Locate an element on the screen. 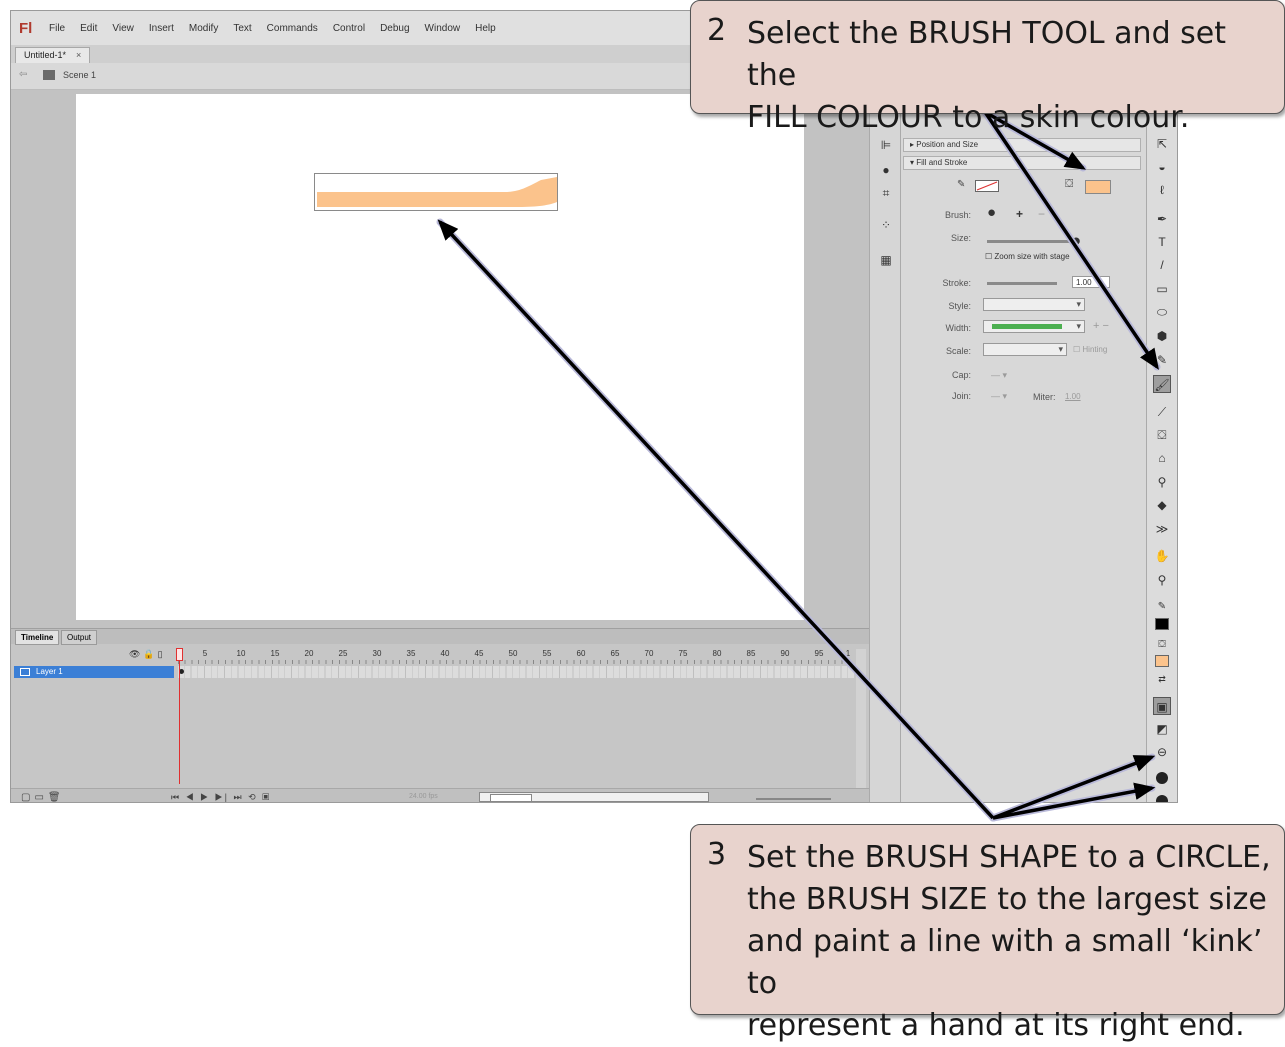  swap-colors-icon: ⇄ is located at coordinates (1162, 679).